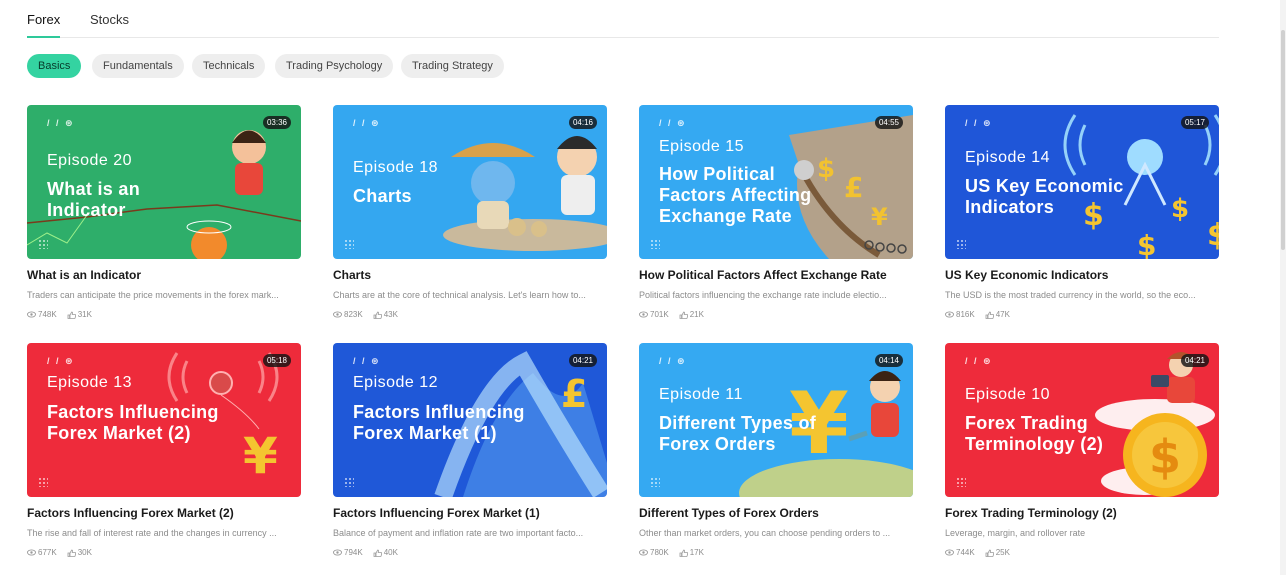 Image resolution: width=1286 pixels, height=575 pixels. What do you see at coordinates (1194, 360) in the screenshot?
I see `duration-badge: 04:21` at bounding box center [1194, 360].